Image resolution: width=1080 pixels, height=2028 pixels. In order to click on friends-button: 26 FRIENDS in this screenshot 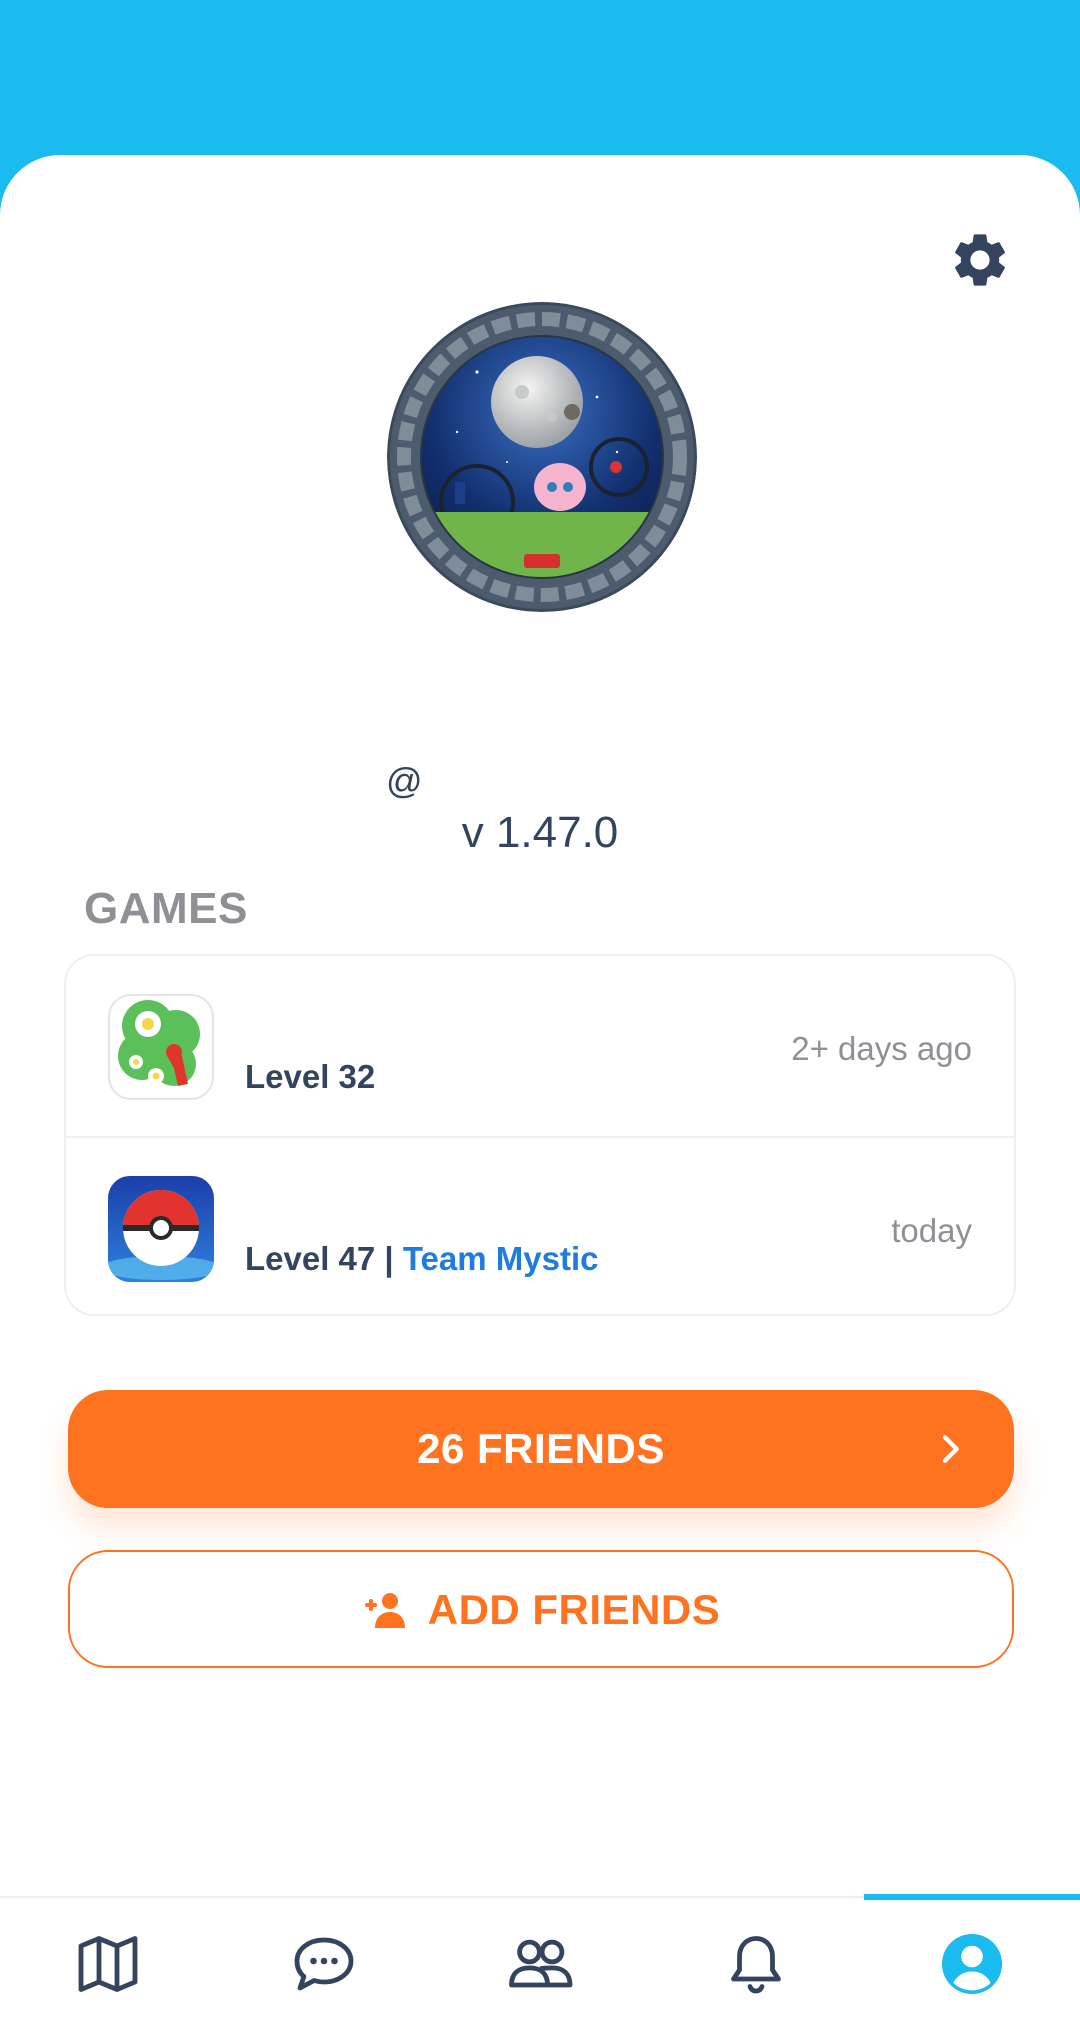, I will do `click(541, 1449)`.